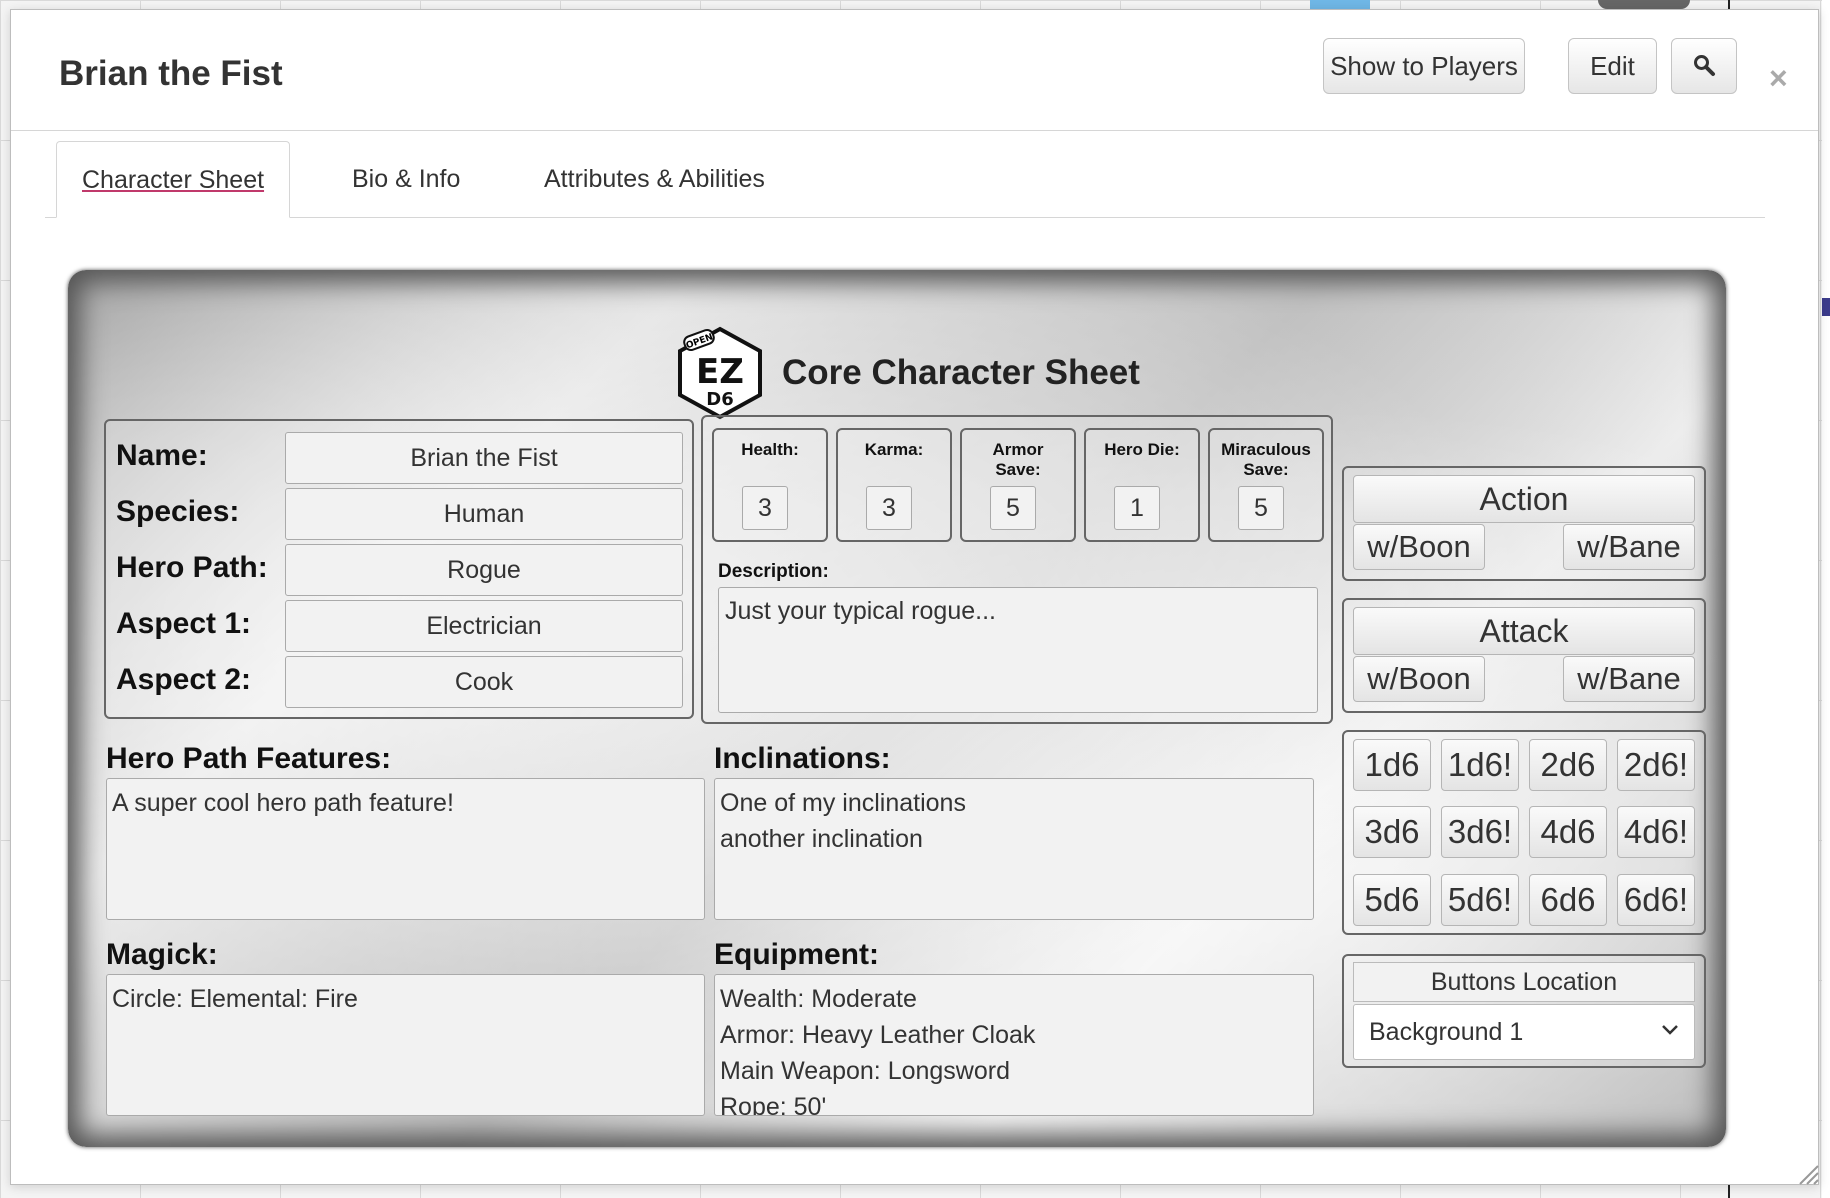 The height and width of the screenshot is (1198, 1830). What do you see at coordinates (1137, 508) in the screenshot?
I see `hero-die-value: 1` at bounding box center [1137, 508].